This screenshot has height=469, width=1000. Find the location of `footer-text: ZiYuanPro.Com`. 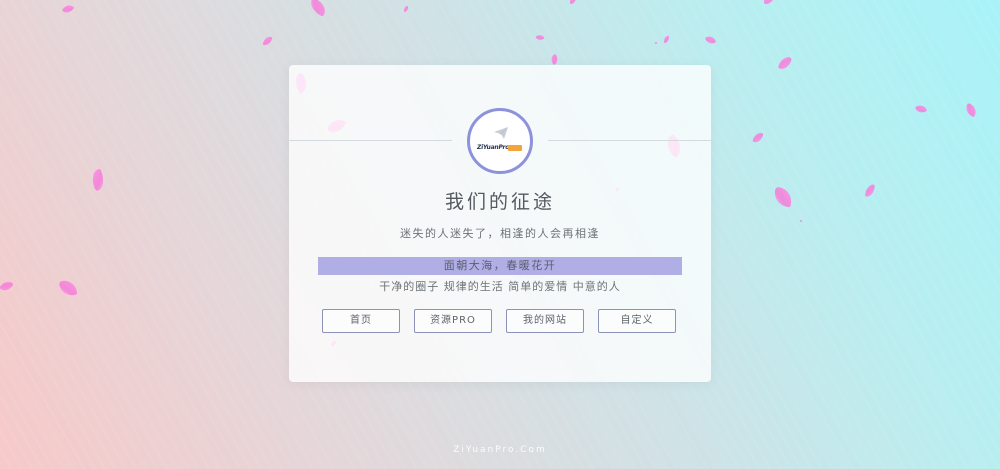

footer-text: ZiYuanPro.Com is located at coordinates (500, 450).